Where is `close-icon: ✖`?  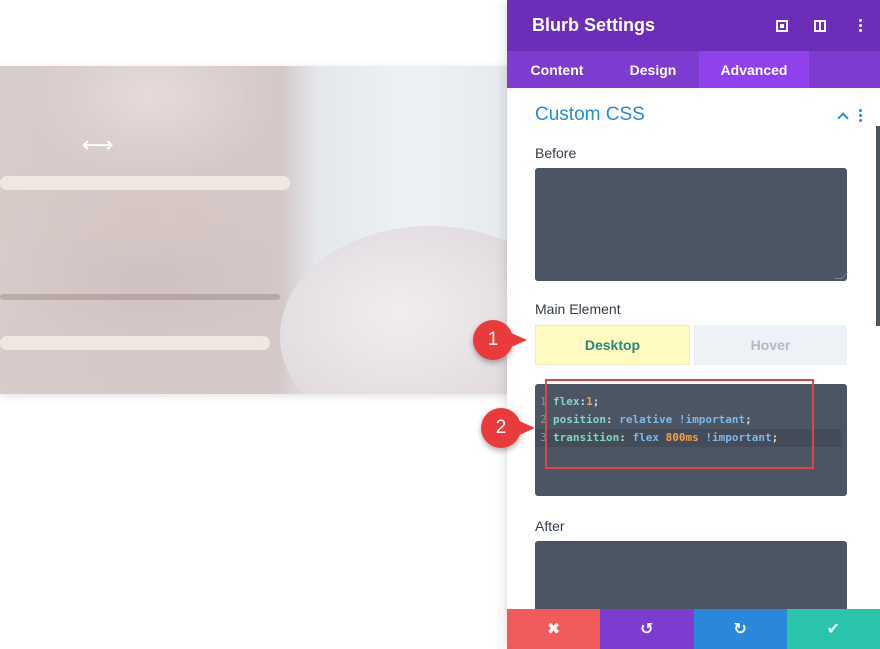 close-icon: ✖ is located at coordinates (553, 629).